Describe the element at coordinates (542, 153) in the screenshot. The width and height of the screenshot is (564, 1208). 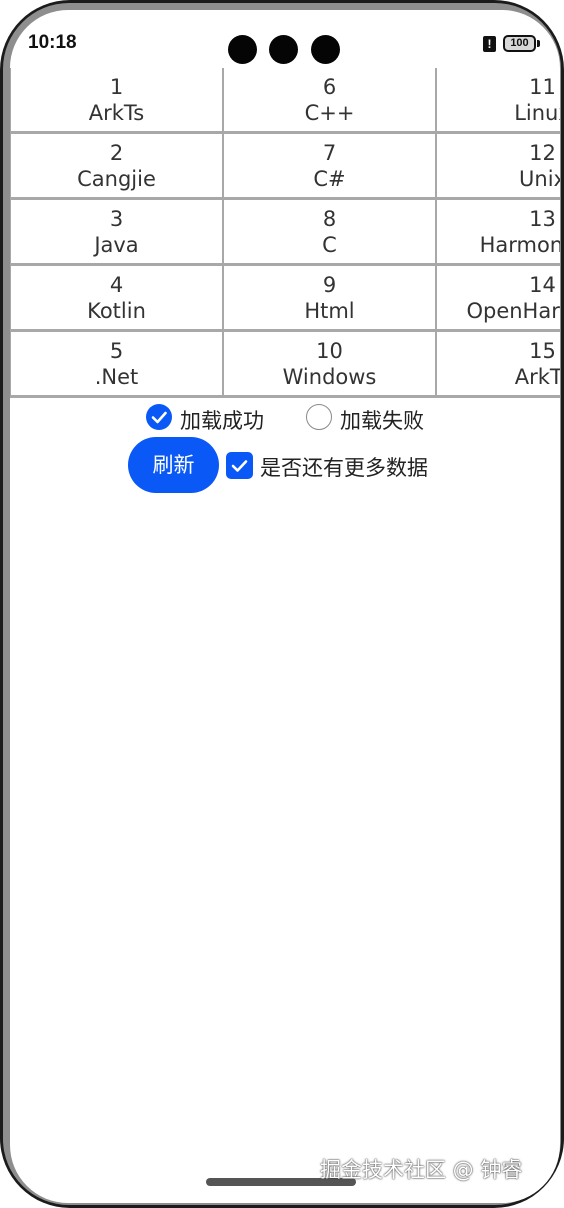
I see `grid-item-number: 12` at that location.